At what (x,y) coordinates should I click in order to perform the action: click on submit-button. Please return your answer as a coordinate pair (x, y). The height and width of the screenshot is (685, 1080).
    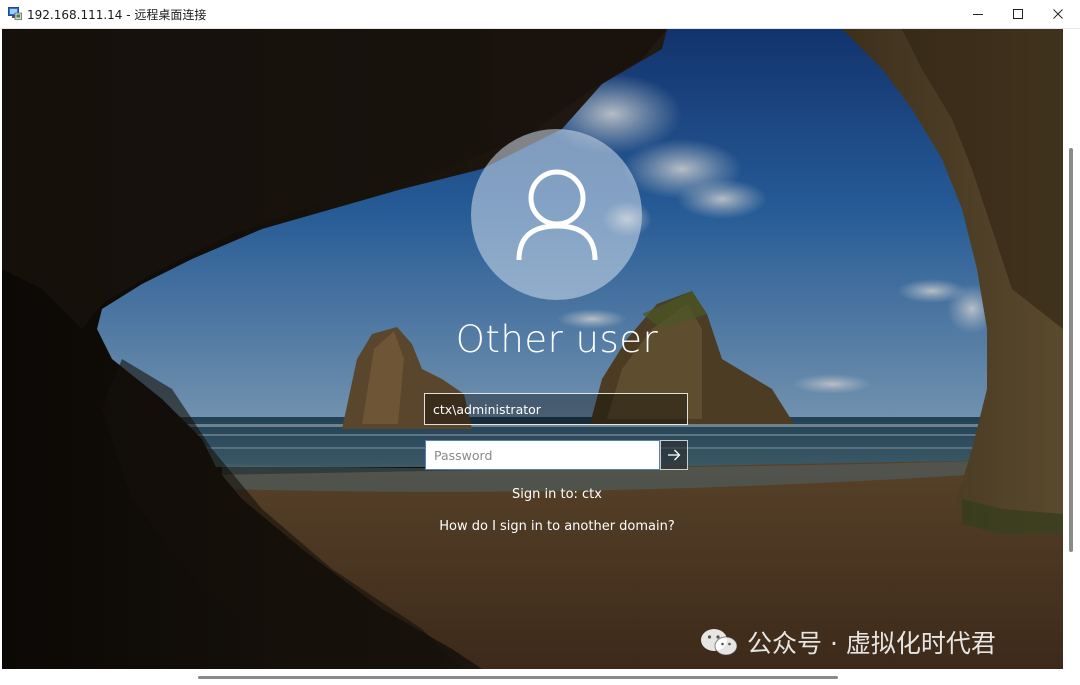
    Looking at the image, I should click on (674, 455).